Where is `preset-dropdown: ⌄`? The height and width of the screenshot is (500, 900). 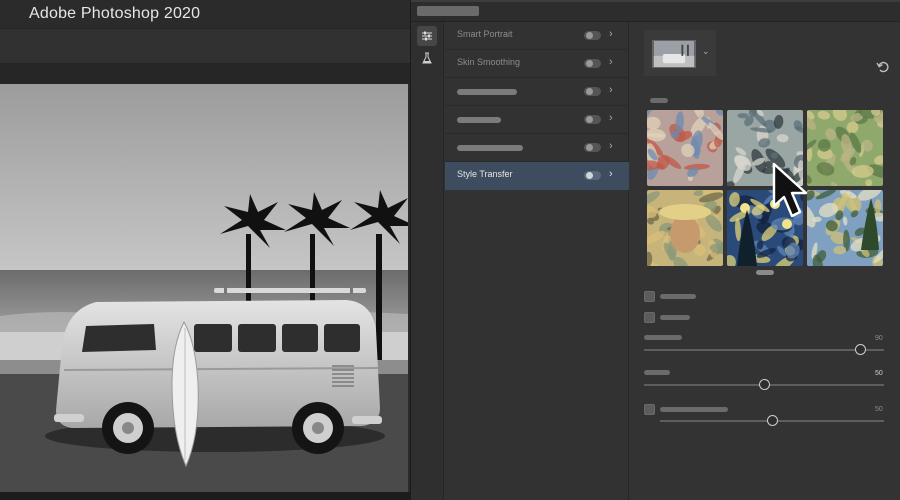 preset-dropdown: ⌄ is located at coordinates (680, 53).